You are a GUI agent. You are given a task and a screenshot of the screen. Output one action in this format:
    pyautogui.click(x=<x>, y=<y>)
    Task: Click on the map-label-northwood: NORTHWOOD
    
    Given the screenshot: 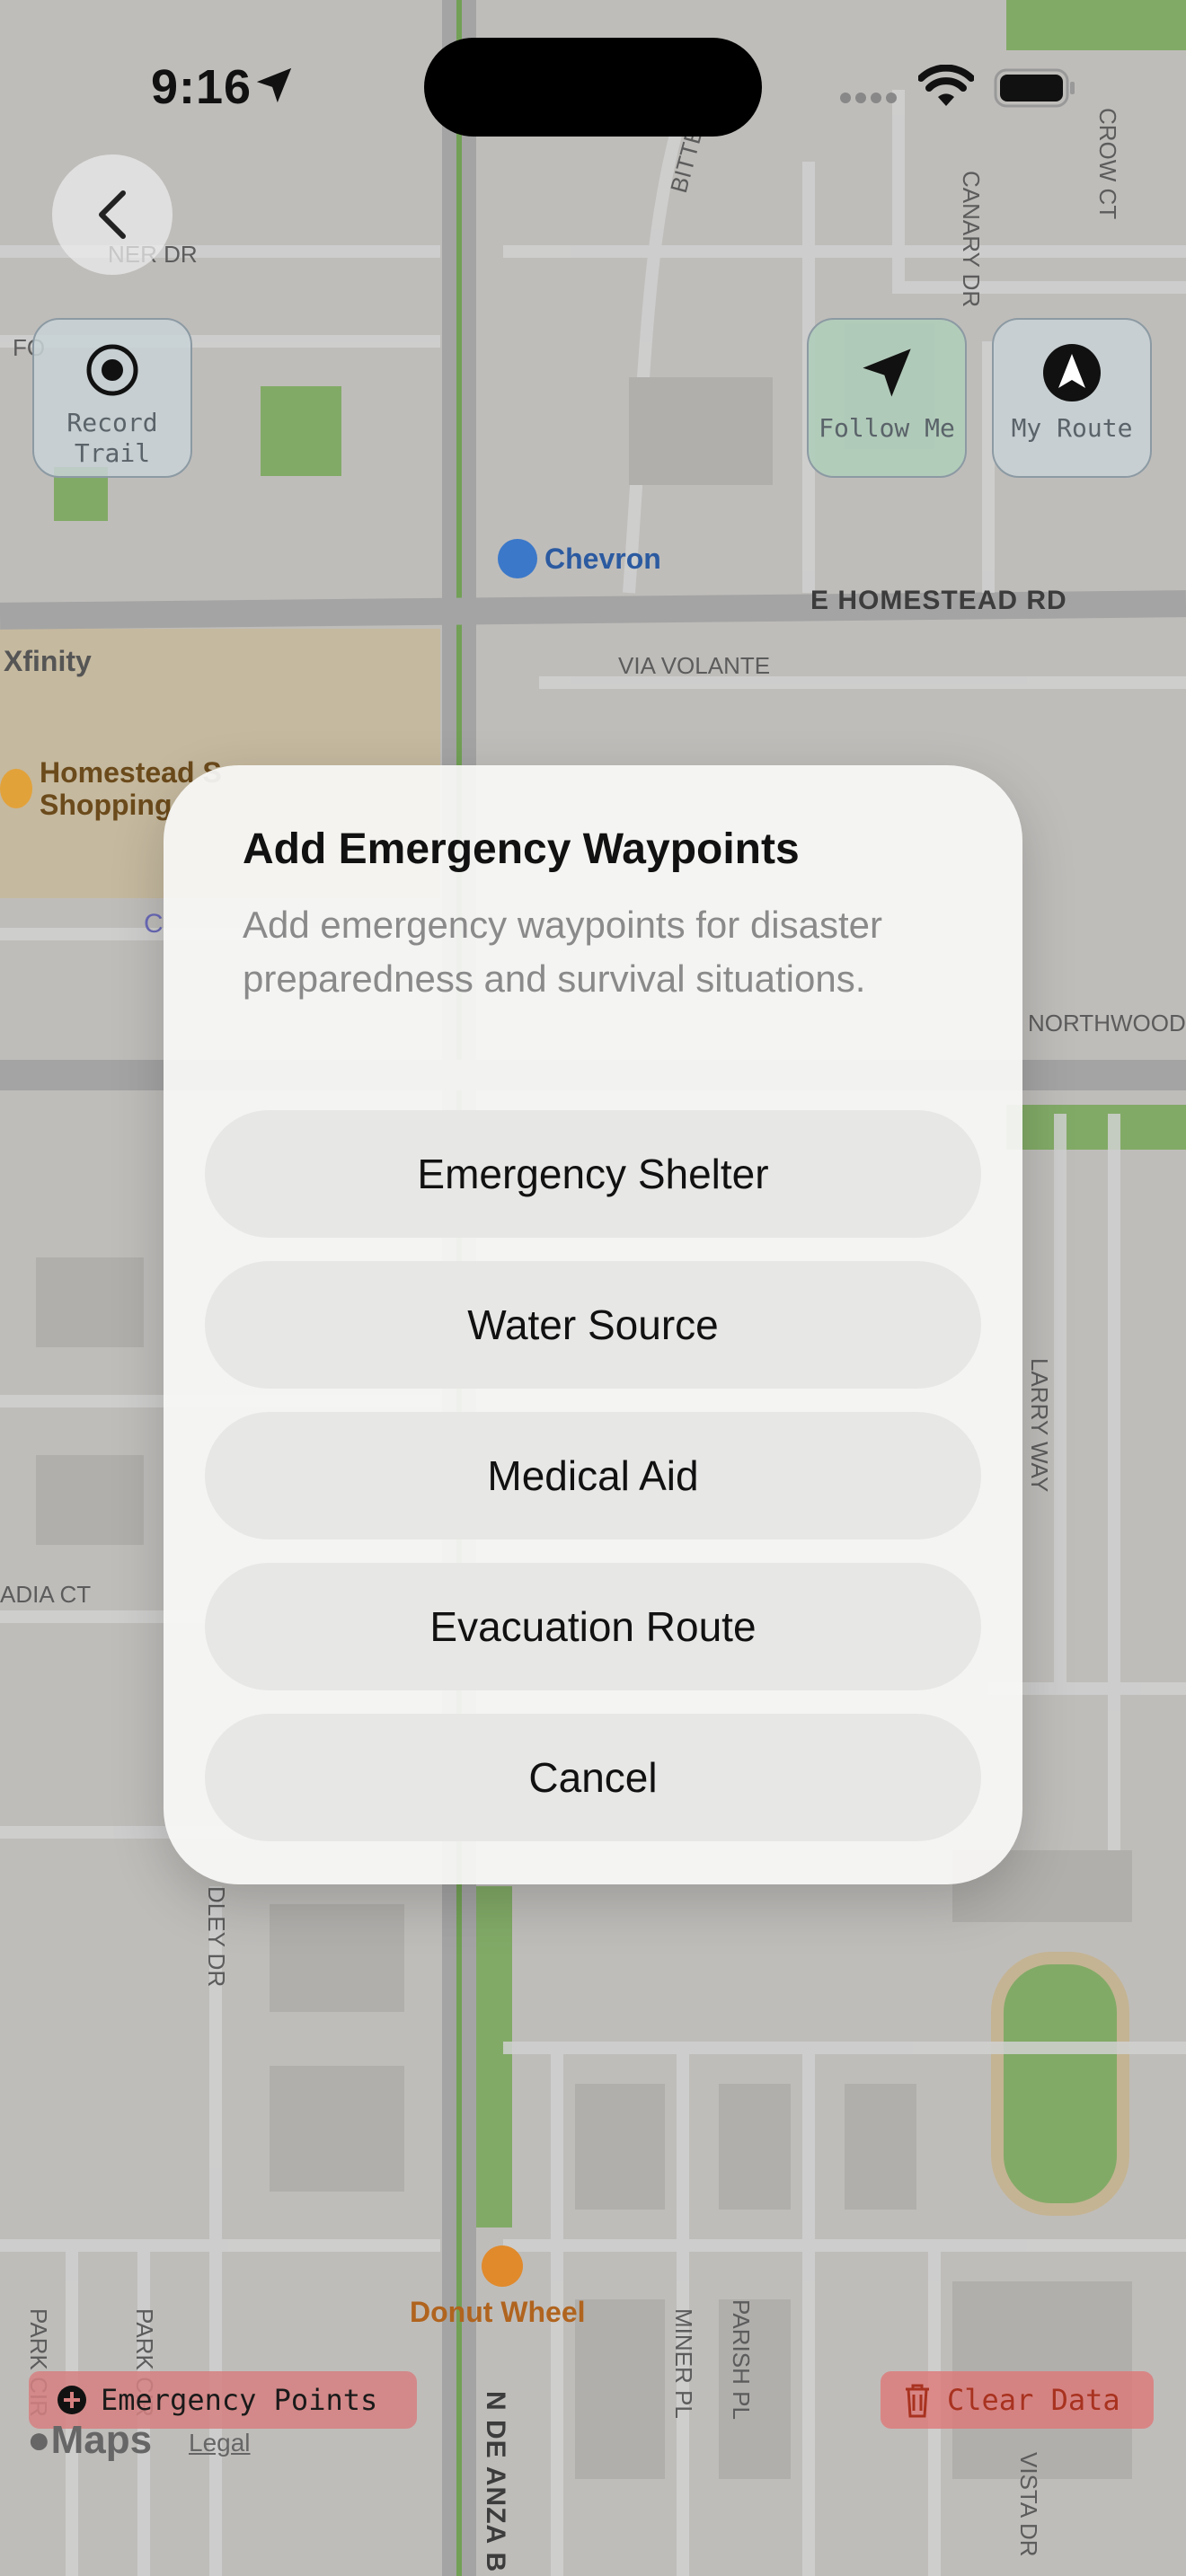 What is the action you would take?
    pyautogui.click(x=1107, y=1023)
    